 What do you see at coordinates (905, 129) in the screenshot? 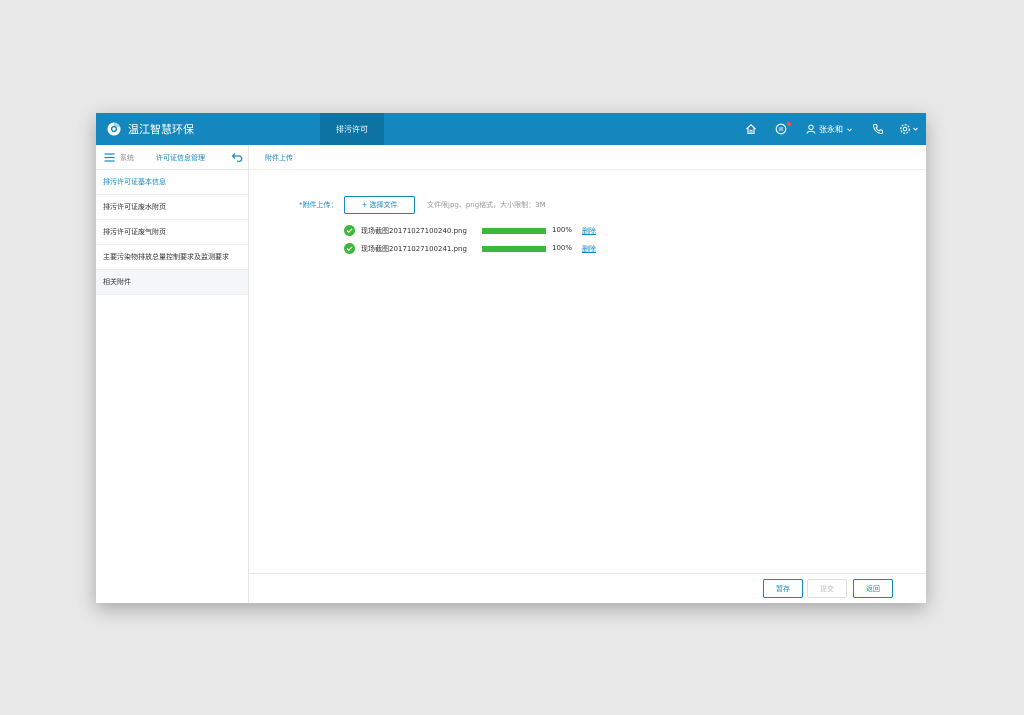
I see `gear-icon` at bounding box center [905, 129].